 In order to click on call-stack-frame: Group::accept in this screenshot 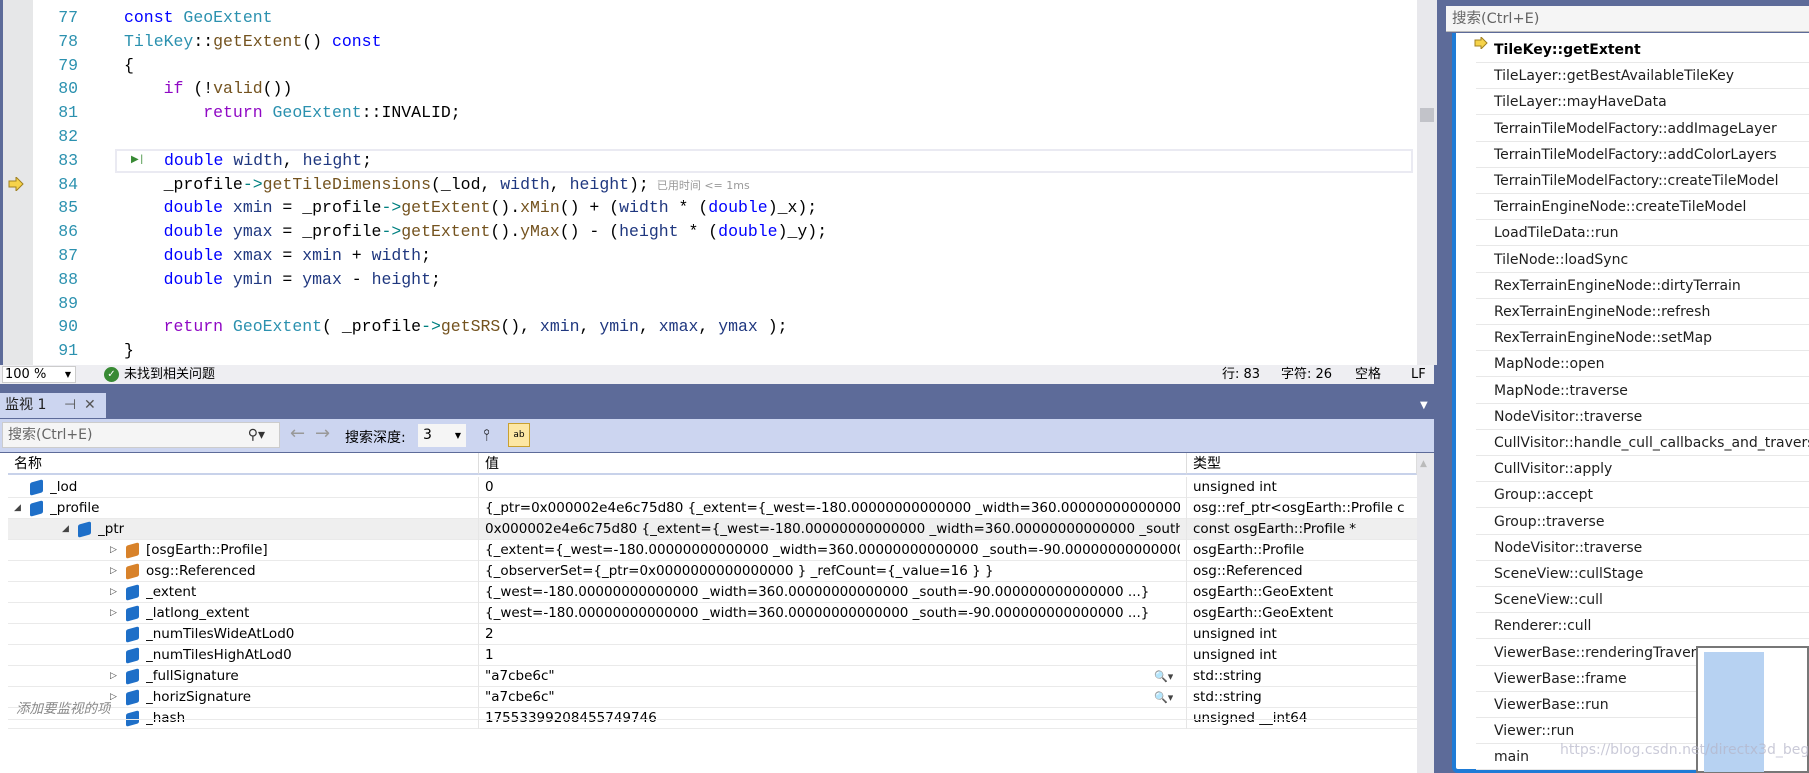, I will do `click(1642, 495)`.